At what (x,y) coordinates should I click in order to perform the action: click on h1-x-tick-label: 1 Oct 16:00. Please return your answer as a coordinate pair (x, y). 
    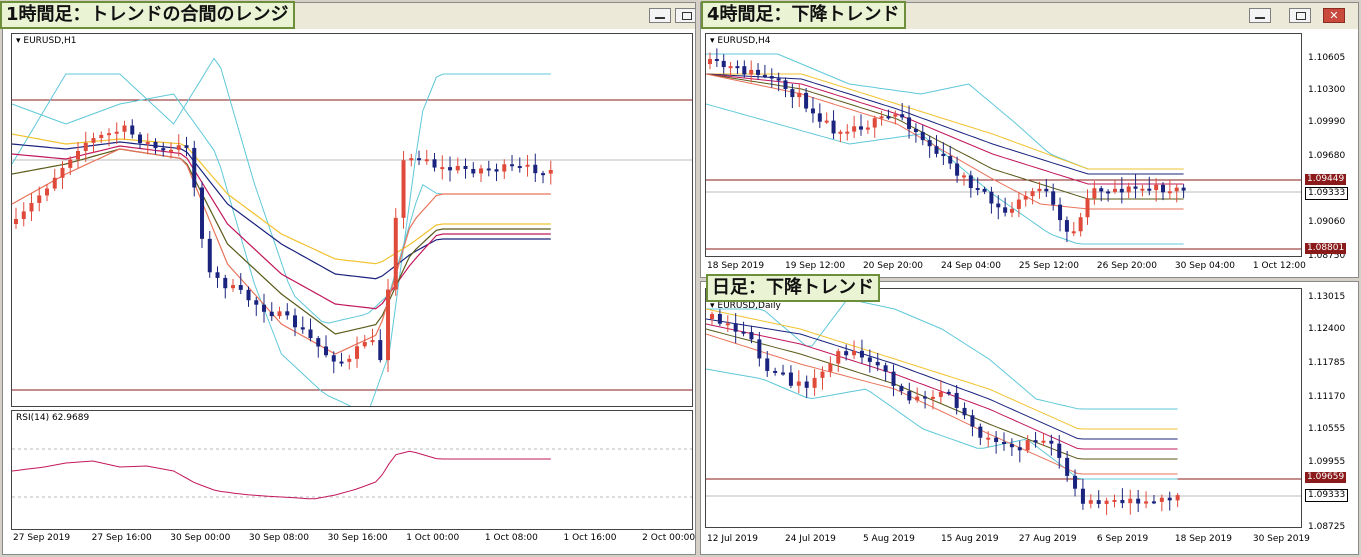
    Looking at the image, I should click on (590, 538).